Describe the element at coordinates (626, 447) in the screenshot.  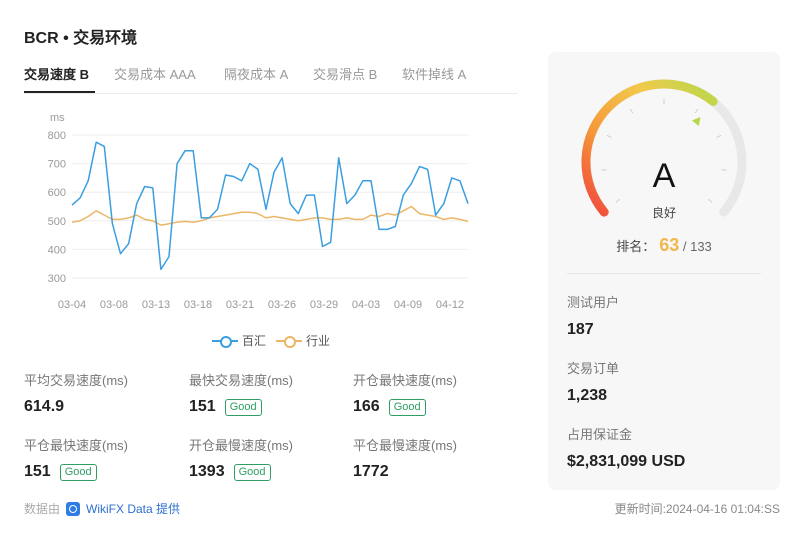
I see `margin-used: 占用保证金 $2,831,099 USD` at that location.